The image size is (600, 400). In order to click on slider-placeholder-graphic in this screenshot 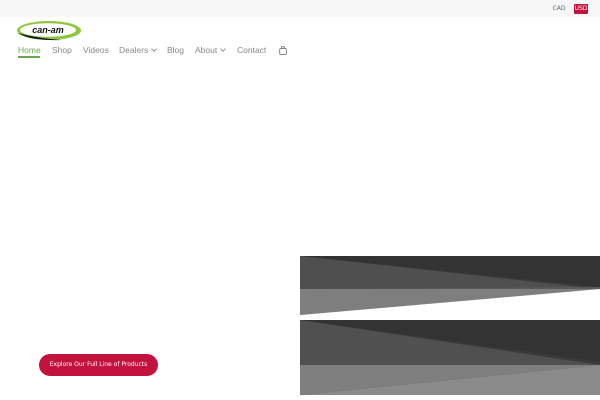, I will do `click(450, 285)`.